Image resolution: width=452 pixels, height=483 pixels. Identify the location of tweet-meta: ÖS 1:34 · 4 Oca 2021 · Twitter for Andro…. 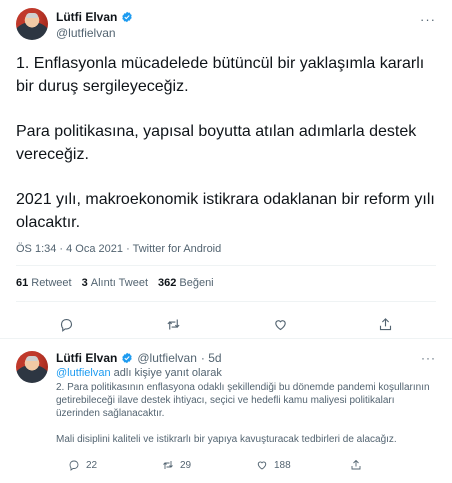
(118, 249).